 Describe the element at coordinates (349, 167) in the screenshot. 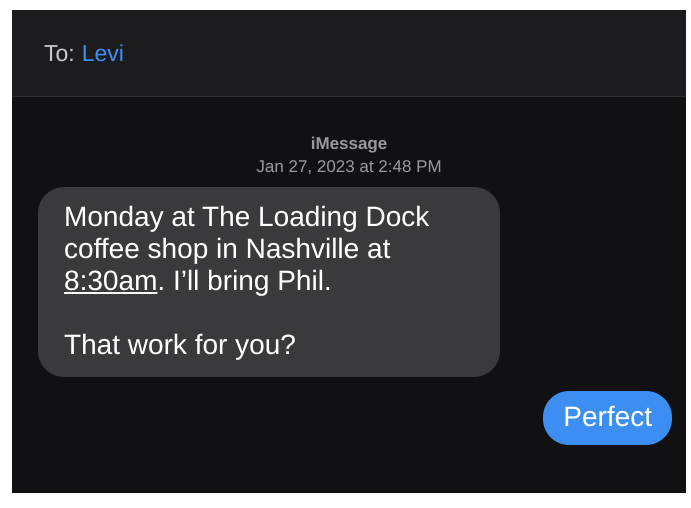

I see `timestamp: Jan 27, 2023 at 2:48 PM` at that location.